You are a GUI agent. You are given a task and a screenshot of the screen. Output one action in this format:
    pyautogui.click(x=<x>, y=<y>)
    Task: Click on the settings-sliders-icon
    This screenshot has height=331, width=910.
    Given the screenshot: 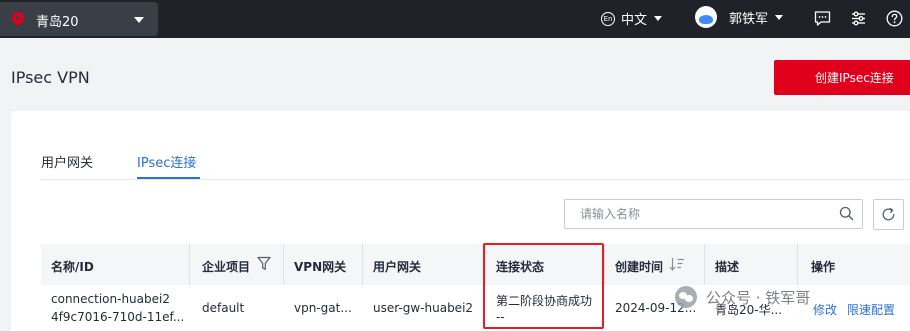 What is the action you would take?
    pyautogui.click(x=858, y=18)
    